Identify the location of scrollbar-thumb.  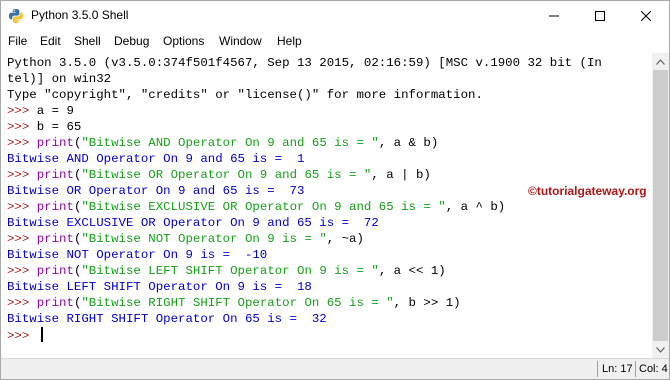
(660, 205).